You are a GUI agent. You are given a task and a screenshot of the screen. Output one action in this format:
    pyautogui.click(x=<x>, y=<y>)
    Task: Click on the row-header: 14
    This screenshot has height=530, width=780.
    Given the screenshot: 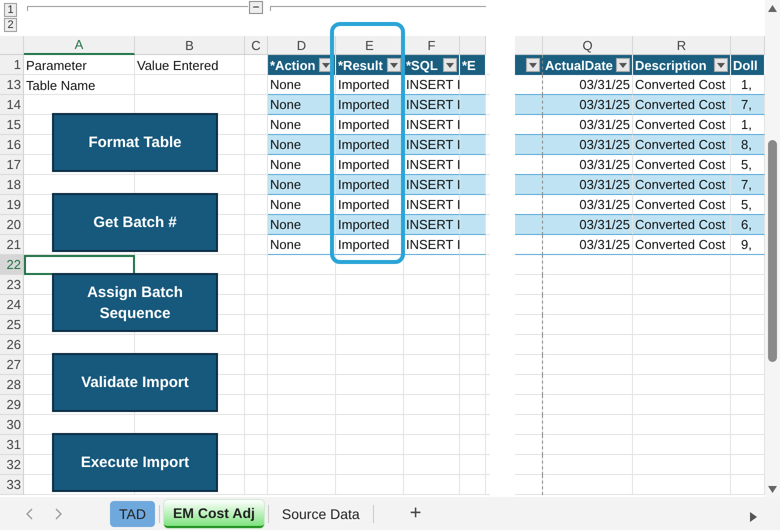 What is the action you would take?
    pyautogui.click(x=12, y=105)
    